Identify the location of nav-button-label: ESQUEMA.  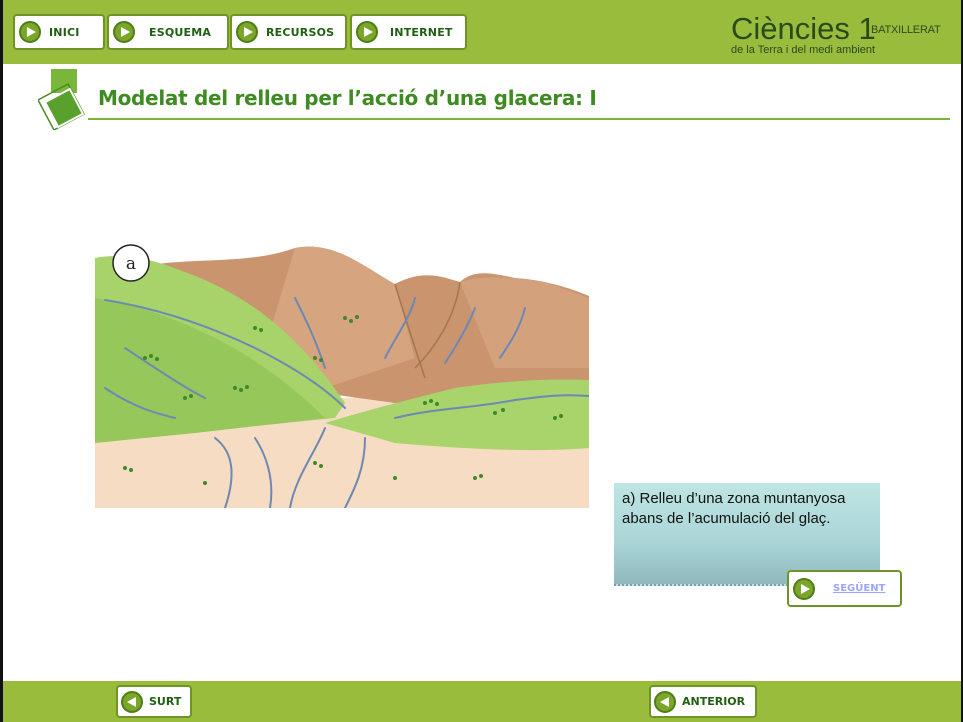
(180, 32).